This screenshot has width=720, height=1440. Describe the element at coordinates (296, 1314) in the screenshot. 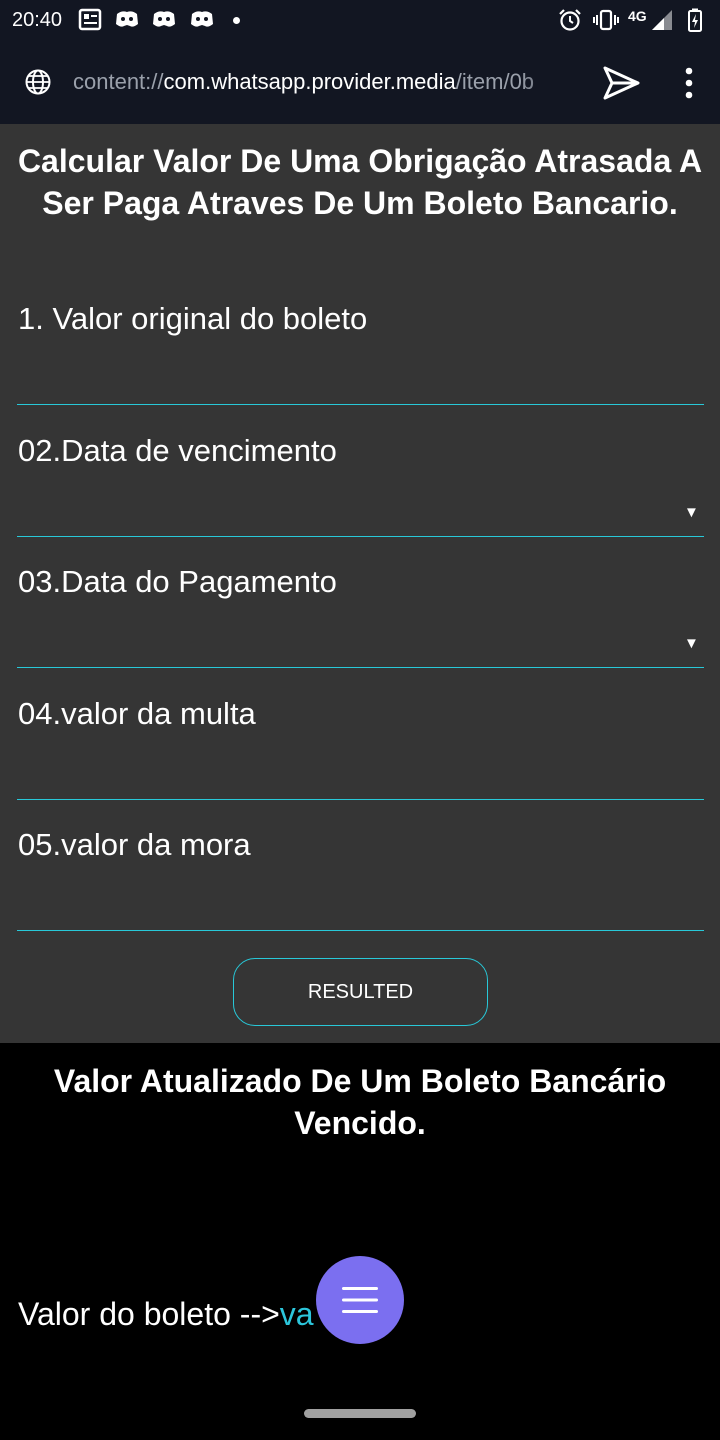

I see `result-value: va` at that location.